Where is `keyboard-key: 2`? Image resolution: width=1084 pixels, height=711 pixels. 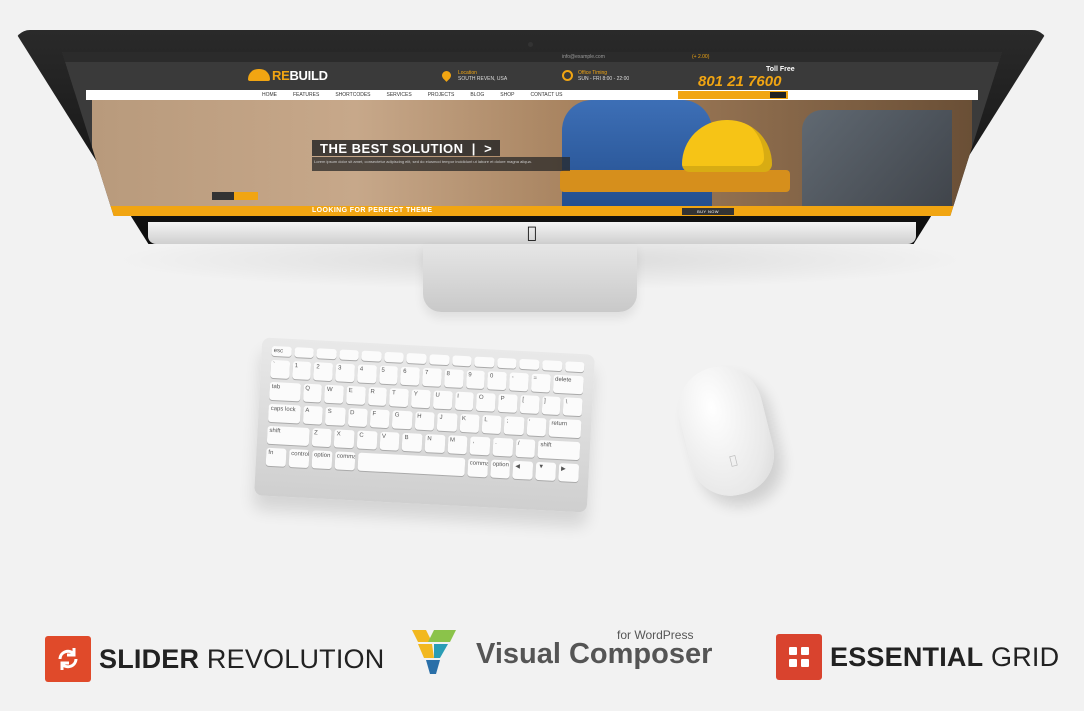
keyboard-key: 2 is located at coordinates (323, 372).